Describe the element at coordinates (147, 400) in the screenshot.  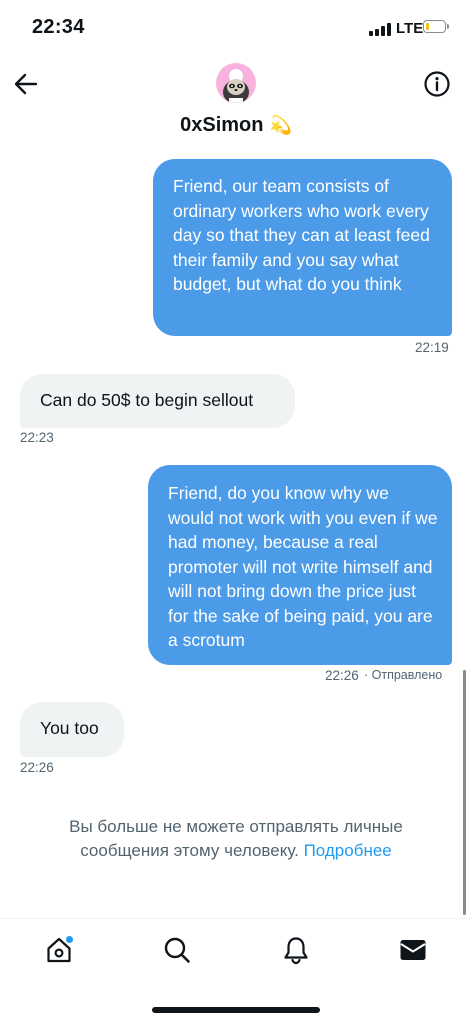
I see `message-text: Can do 50$ to begin sellout` at that location.